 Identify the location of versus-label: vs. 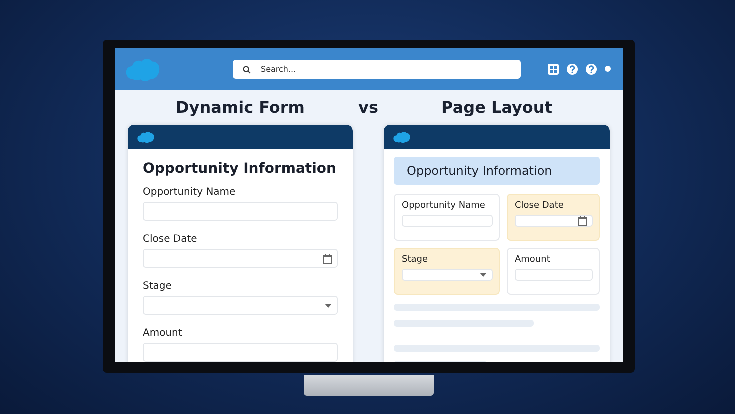
(369, 108).